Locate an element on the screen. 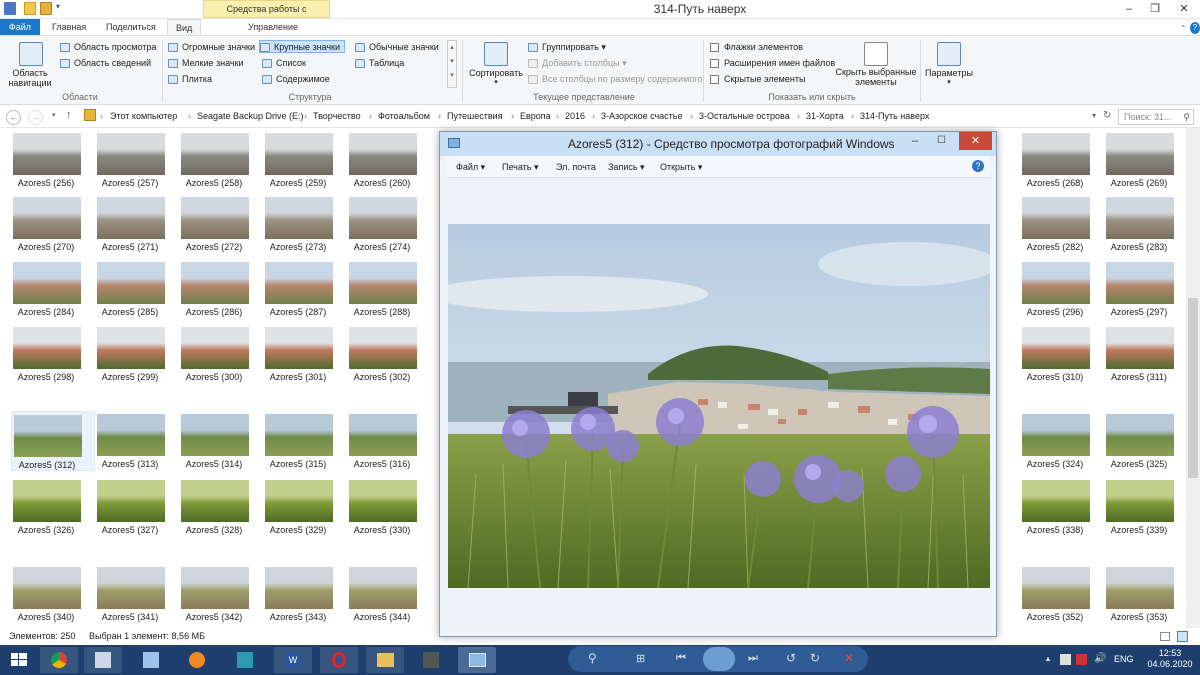 Image resolution: width=1200 pixels, height=675 pixels. file-thumbnail: Azores5 (287) is located at coordinates (305, 289).